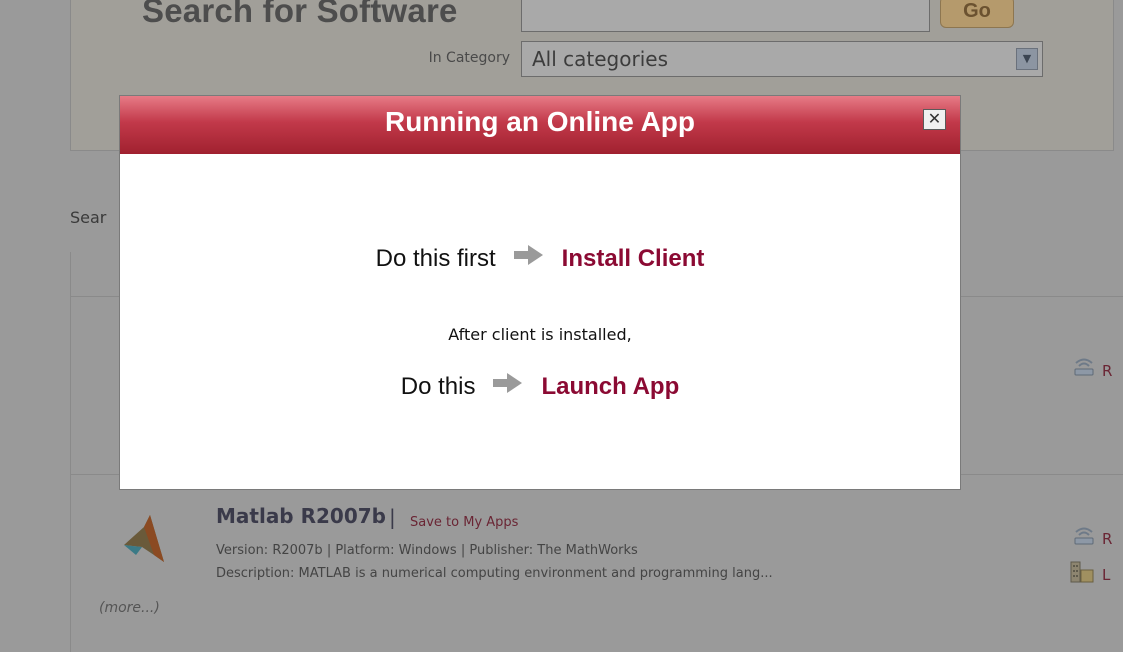 This screenshot has height=652, width=1123. What do you see at coordinates (1107, 539) in the screenshot?
I see `row2-run-link: R` at bounding box center [1107, 539].